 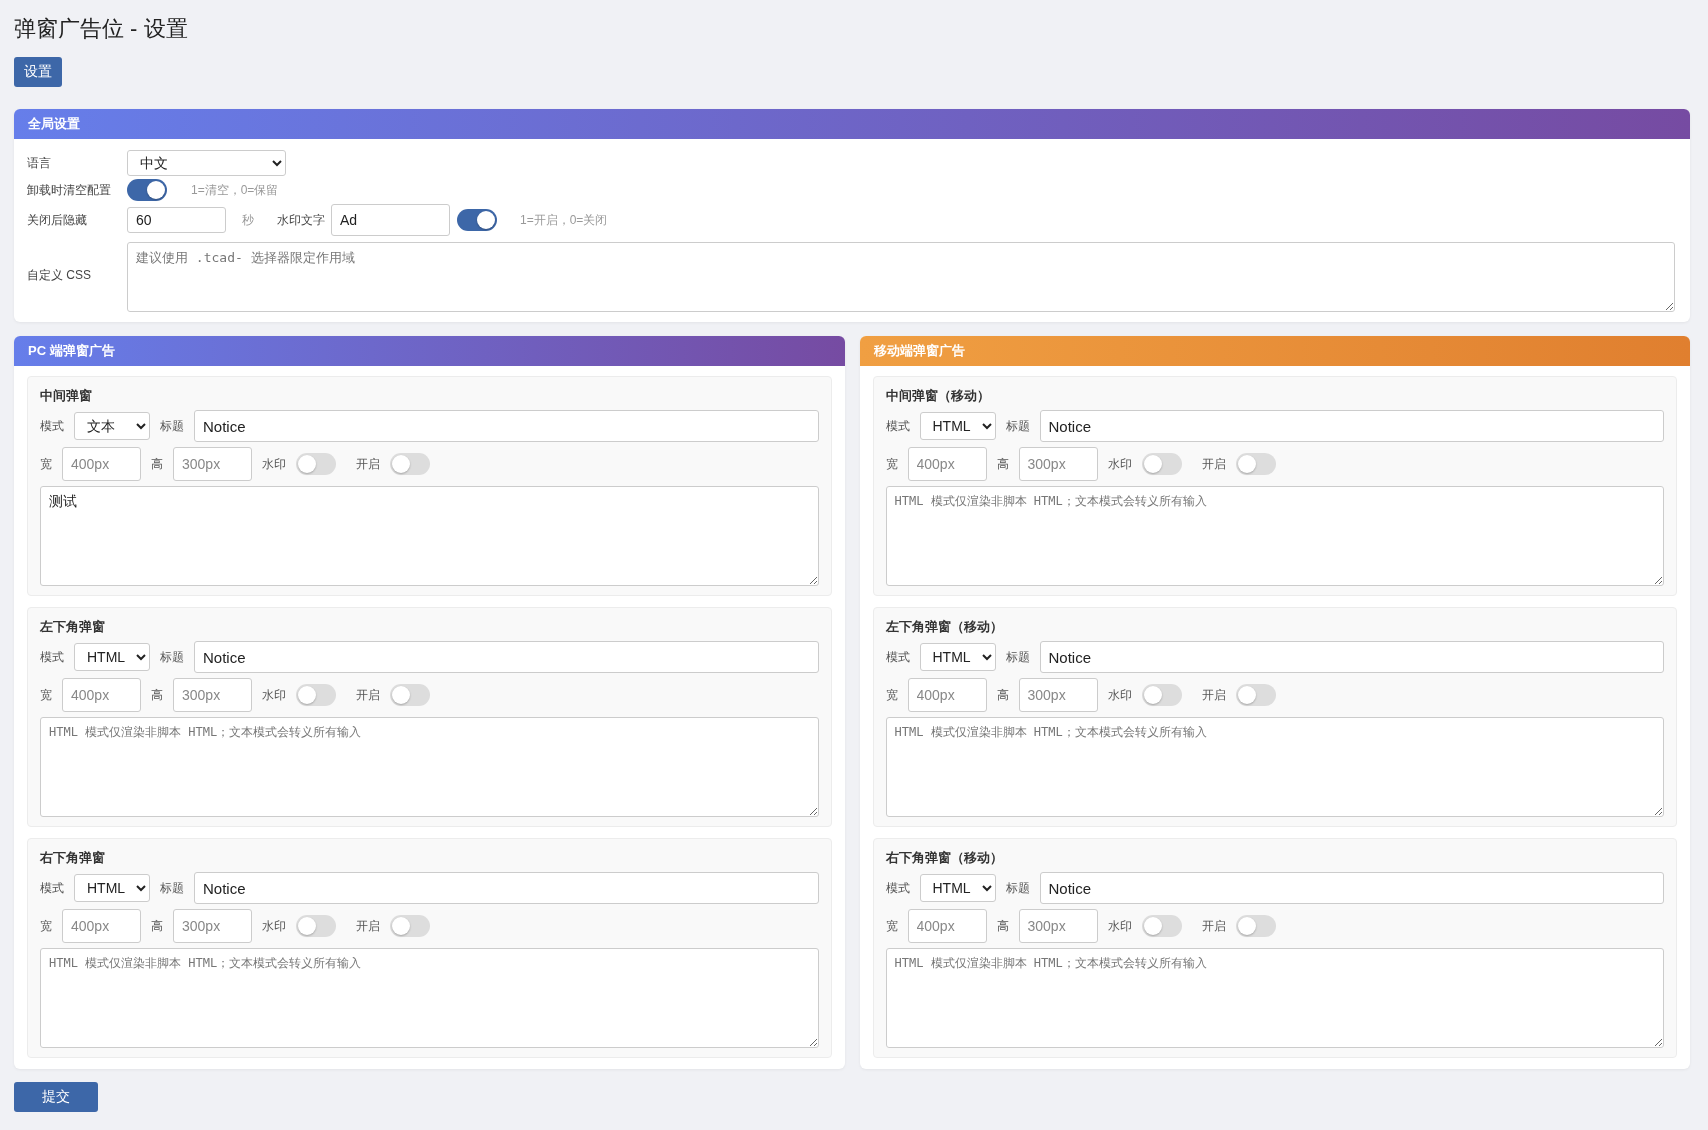 What do you see at coordinates (57, 220) in the screenshot?
I see `field-label: 关闭后隐藏` at bounding box center [57, 220].